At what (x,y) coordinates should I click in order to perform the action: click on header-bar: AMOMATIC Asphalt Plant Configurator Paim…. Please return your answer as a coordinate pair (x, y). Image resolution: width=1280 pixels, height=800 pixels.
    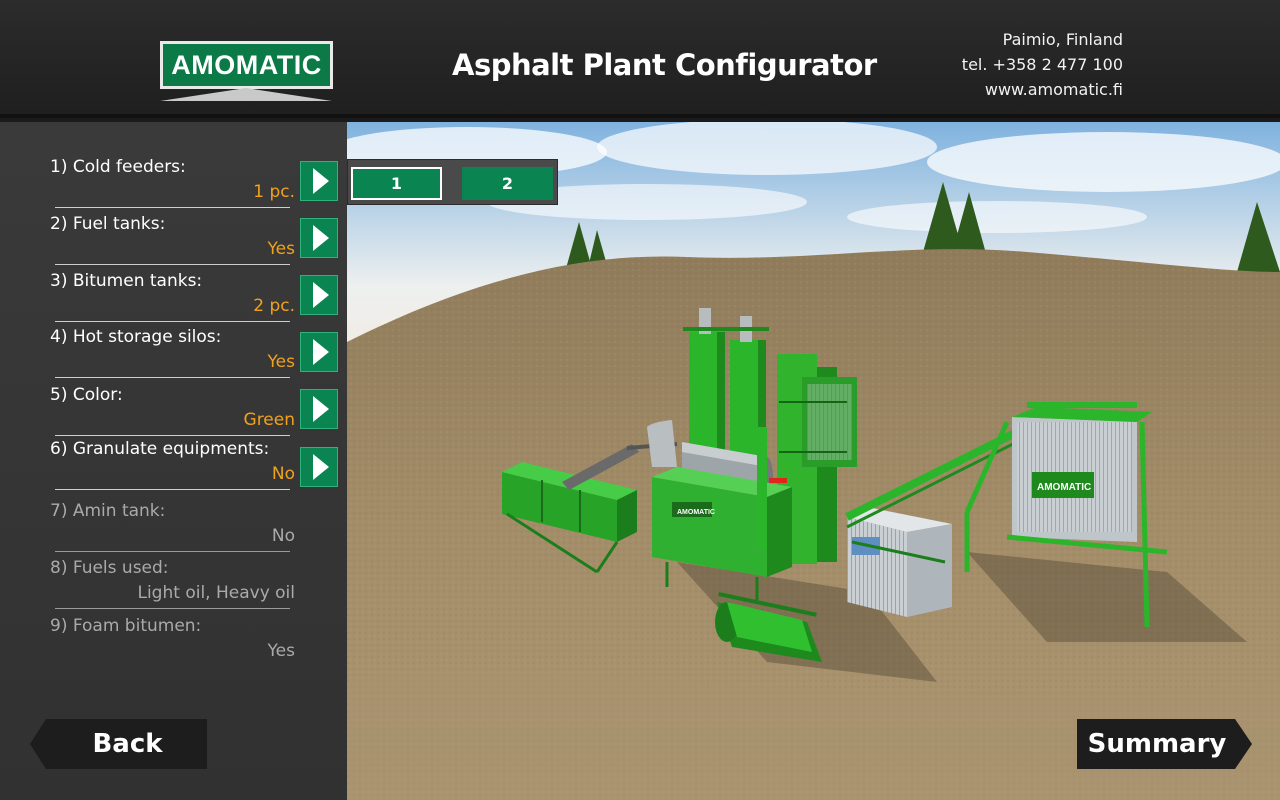
    Looking at the image, I should click on (640, 59).